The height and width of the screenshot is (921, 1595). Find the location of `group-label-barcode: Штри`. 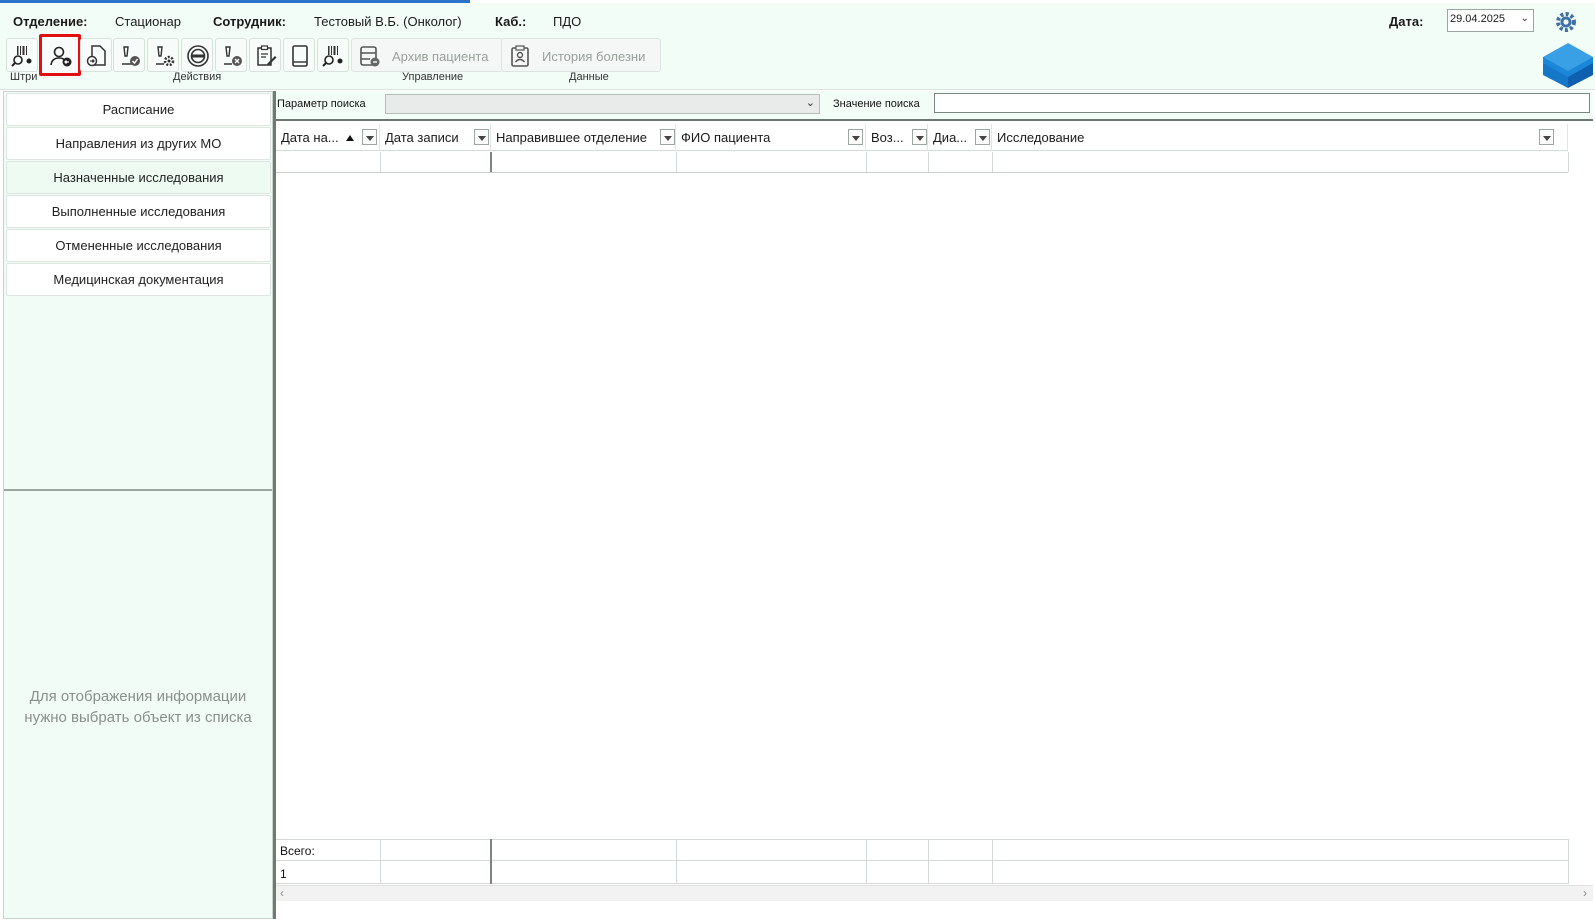

group-label-barcode: Штри is located at coordinates (24, 77).